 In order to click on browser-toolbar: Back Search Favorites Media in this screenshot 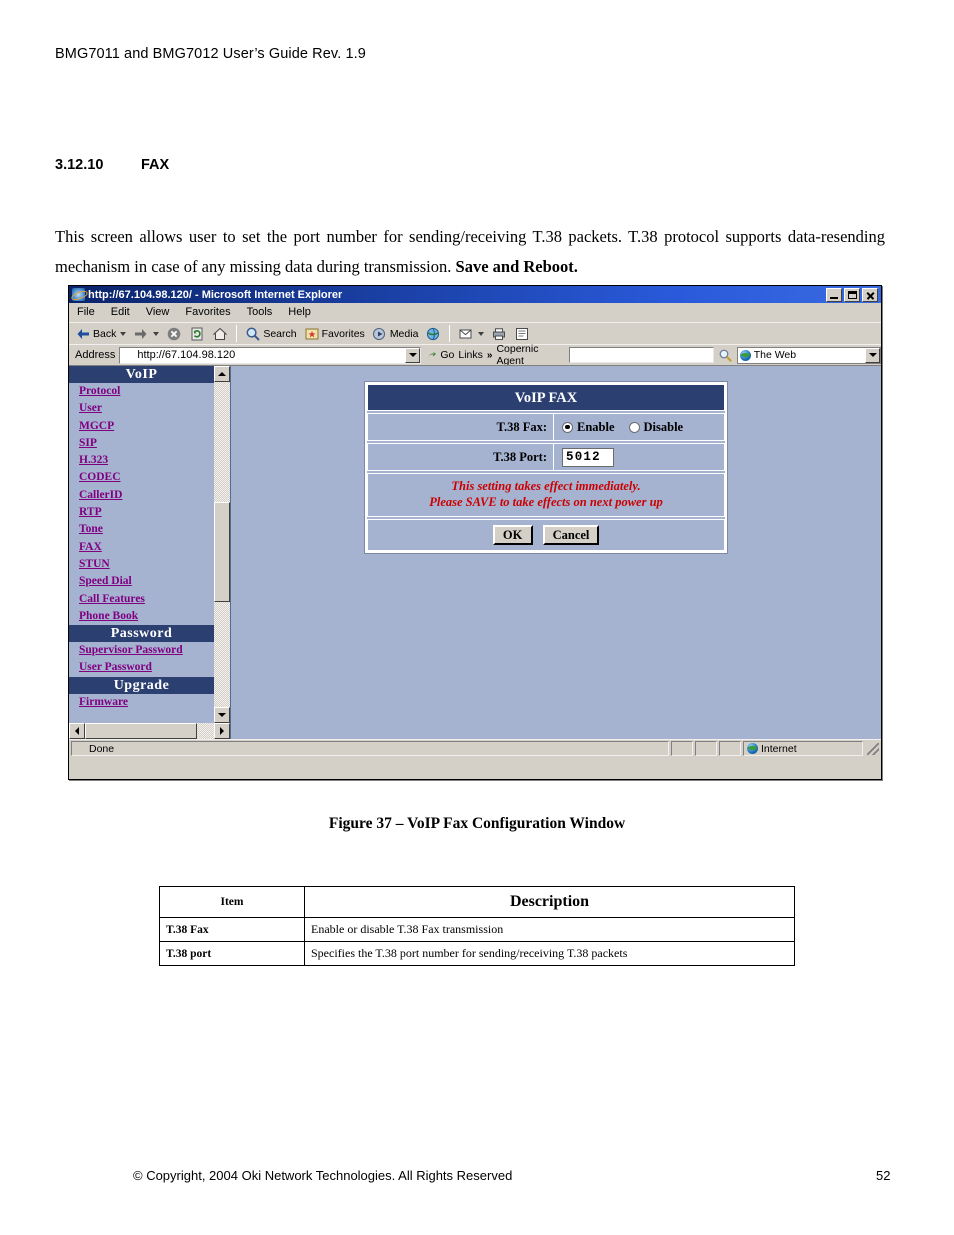, I will do `click(475, 333)`.